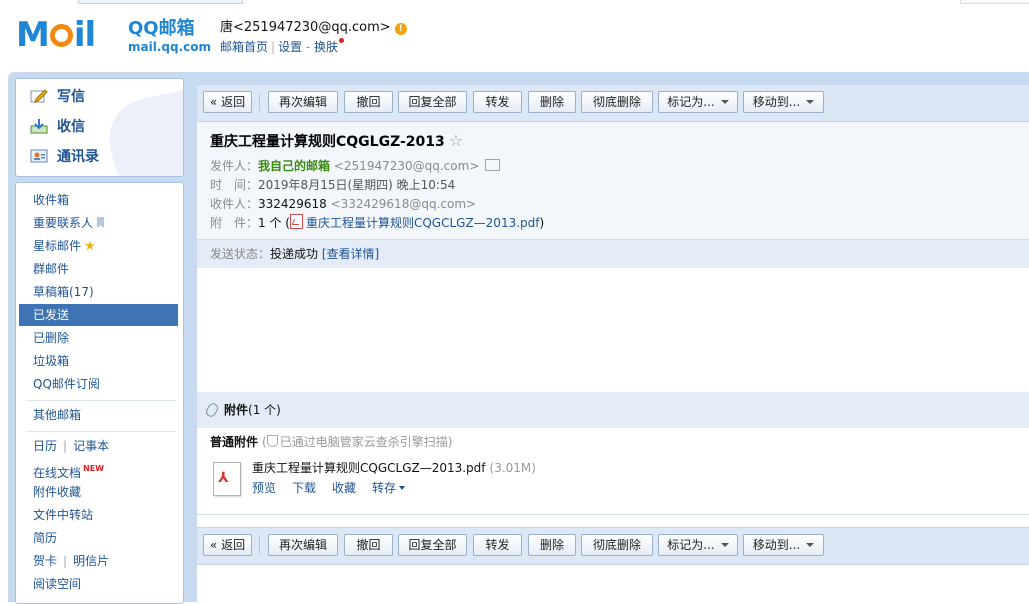 The width and height of the screenshot is (1029, 604). Describe the element at coordinates (98, 361) in the screenshot. I see `folder-spam: 垃圾箱` at that location.